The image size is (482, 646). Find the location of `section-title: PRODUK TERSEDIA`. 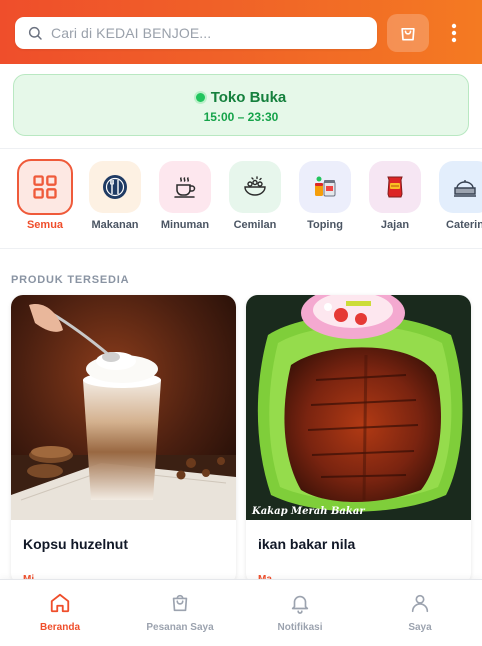

section-title: PRODUK TERSEDIA is located at coordinates (70, 280).